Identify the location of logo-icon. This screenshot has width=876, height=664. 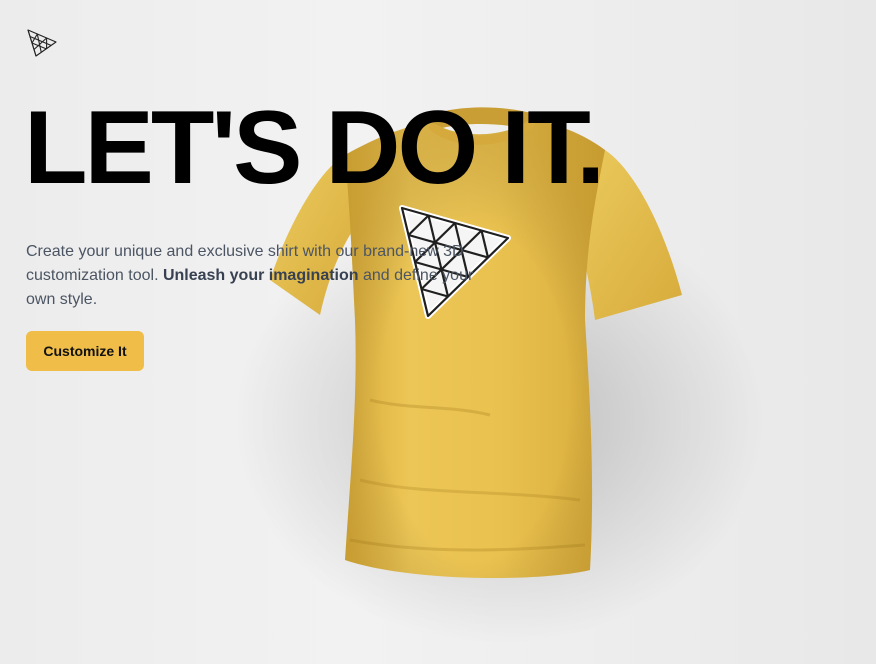
(42, 43).